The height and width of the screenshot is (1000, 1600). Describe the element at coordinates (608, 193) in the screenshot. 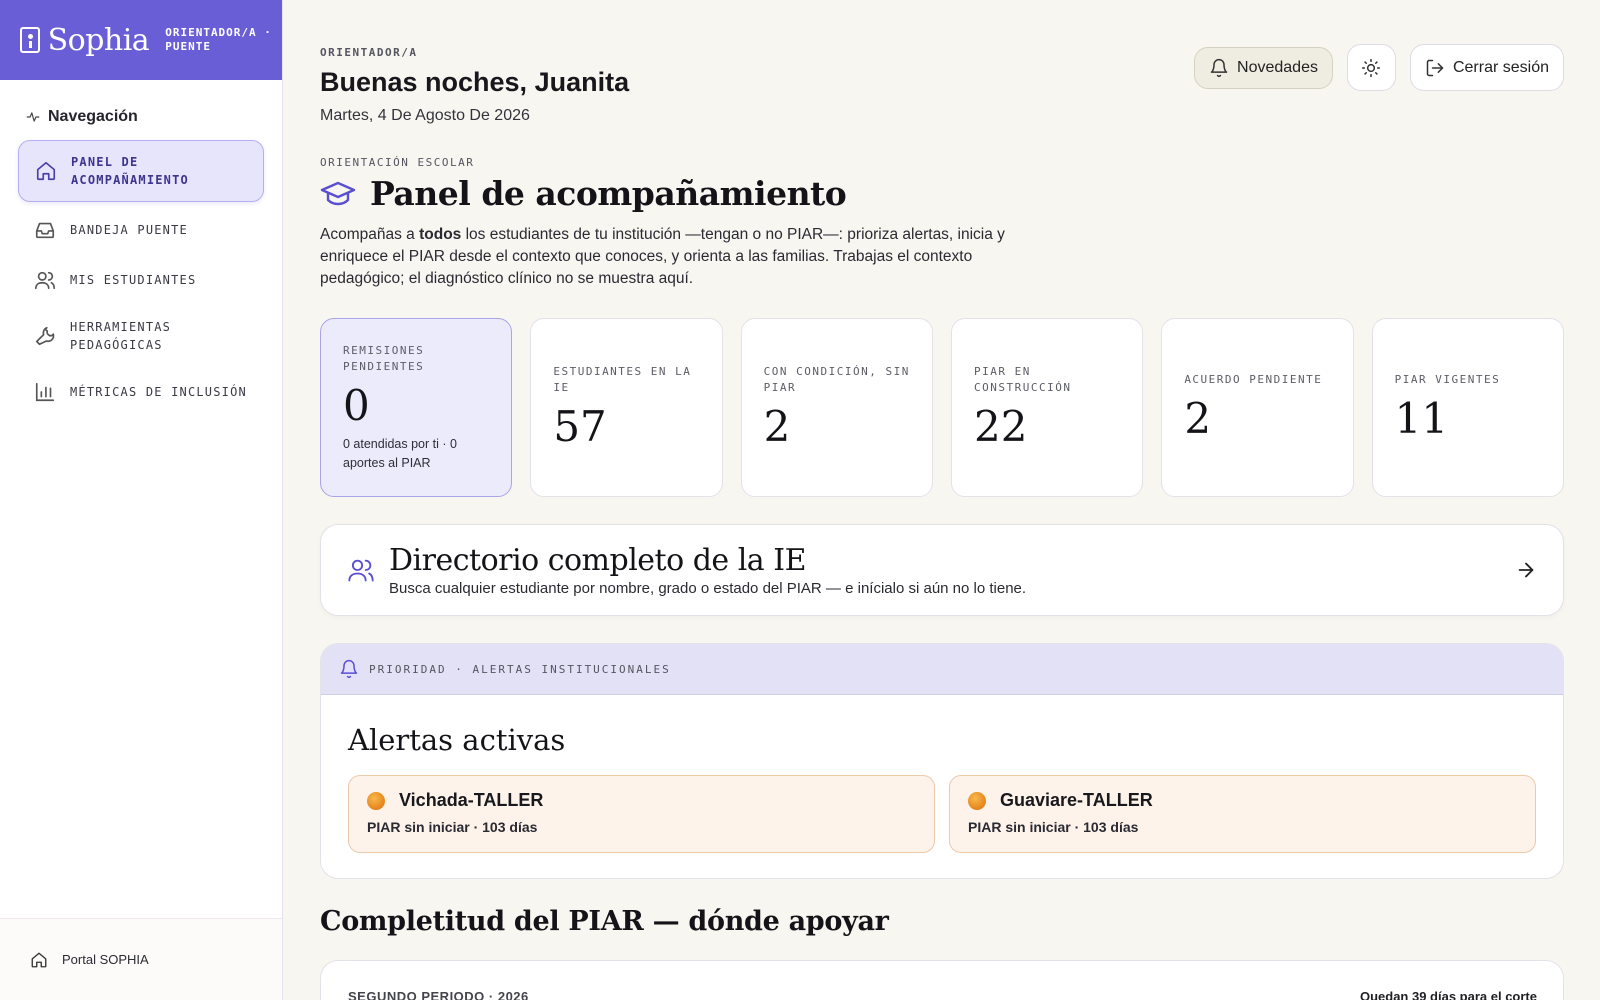

I see `page-title-text: Panel de acompañamiento` at that location.